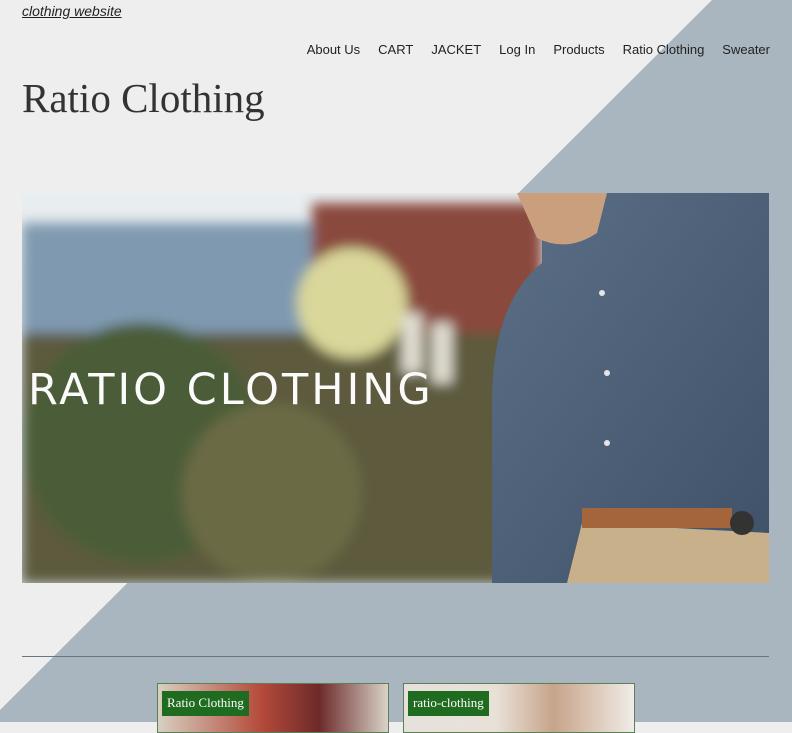  I want to click on hero-overlay-text: RATIO CLOTHING, so click(231, 390).